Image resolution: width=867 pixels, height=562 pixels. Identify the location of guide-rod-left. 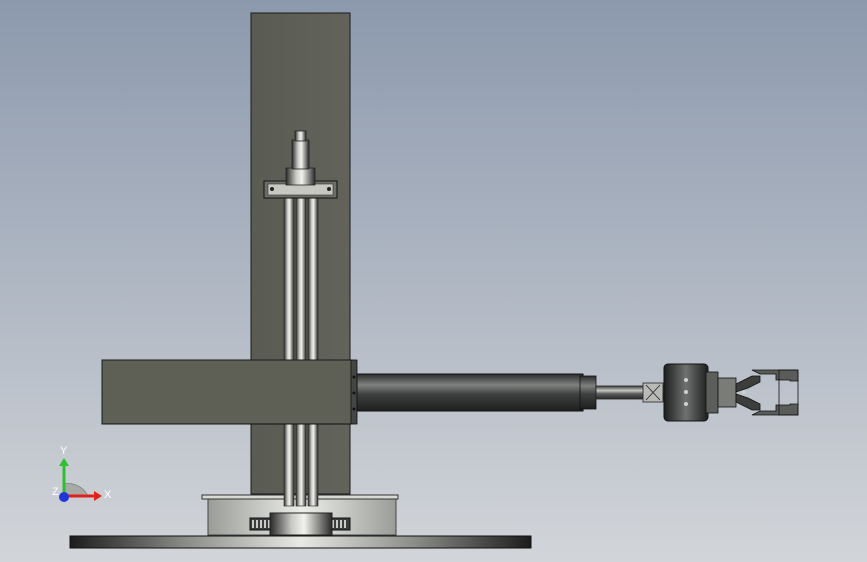
(289, 351).